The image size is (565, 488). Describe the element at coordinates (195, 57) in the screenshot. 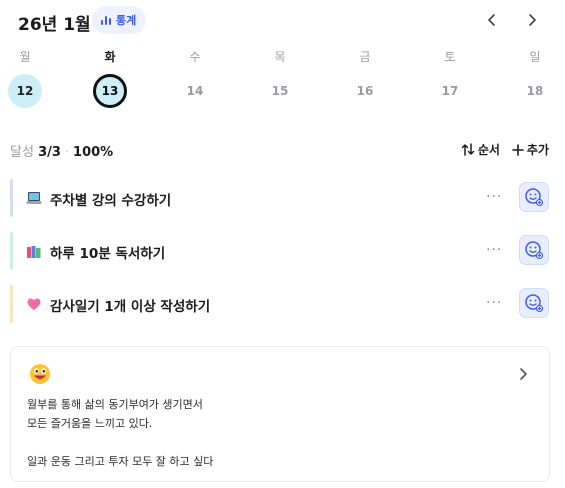

I see `weekday-wed: 수` at that location.